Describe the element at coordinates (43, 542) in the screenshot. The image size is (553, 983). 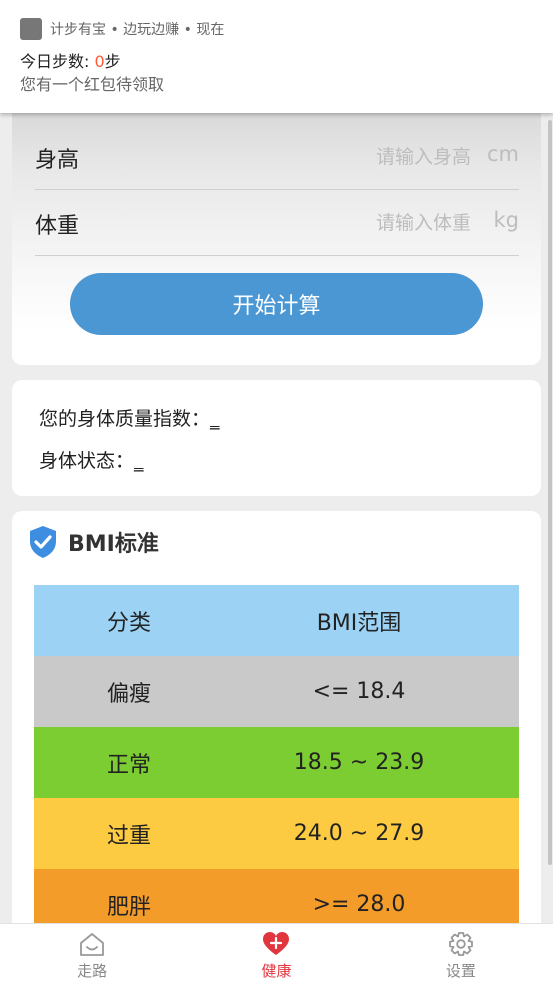
I see `shield-check-icon` at that location.